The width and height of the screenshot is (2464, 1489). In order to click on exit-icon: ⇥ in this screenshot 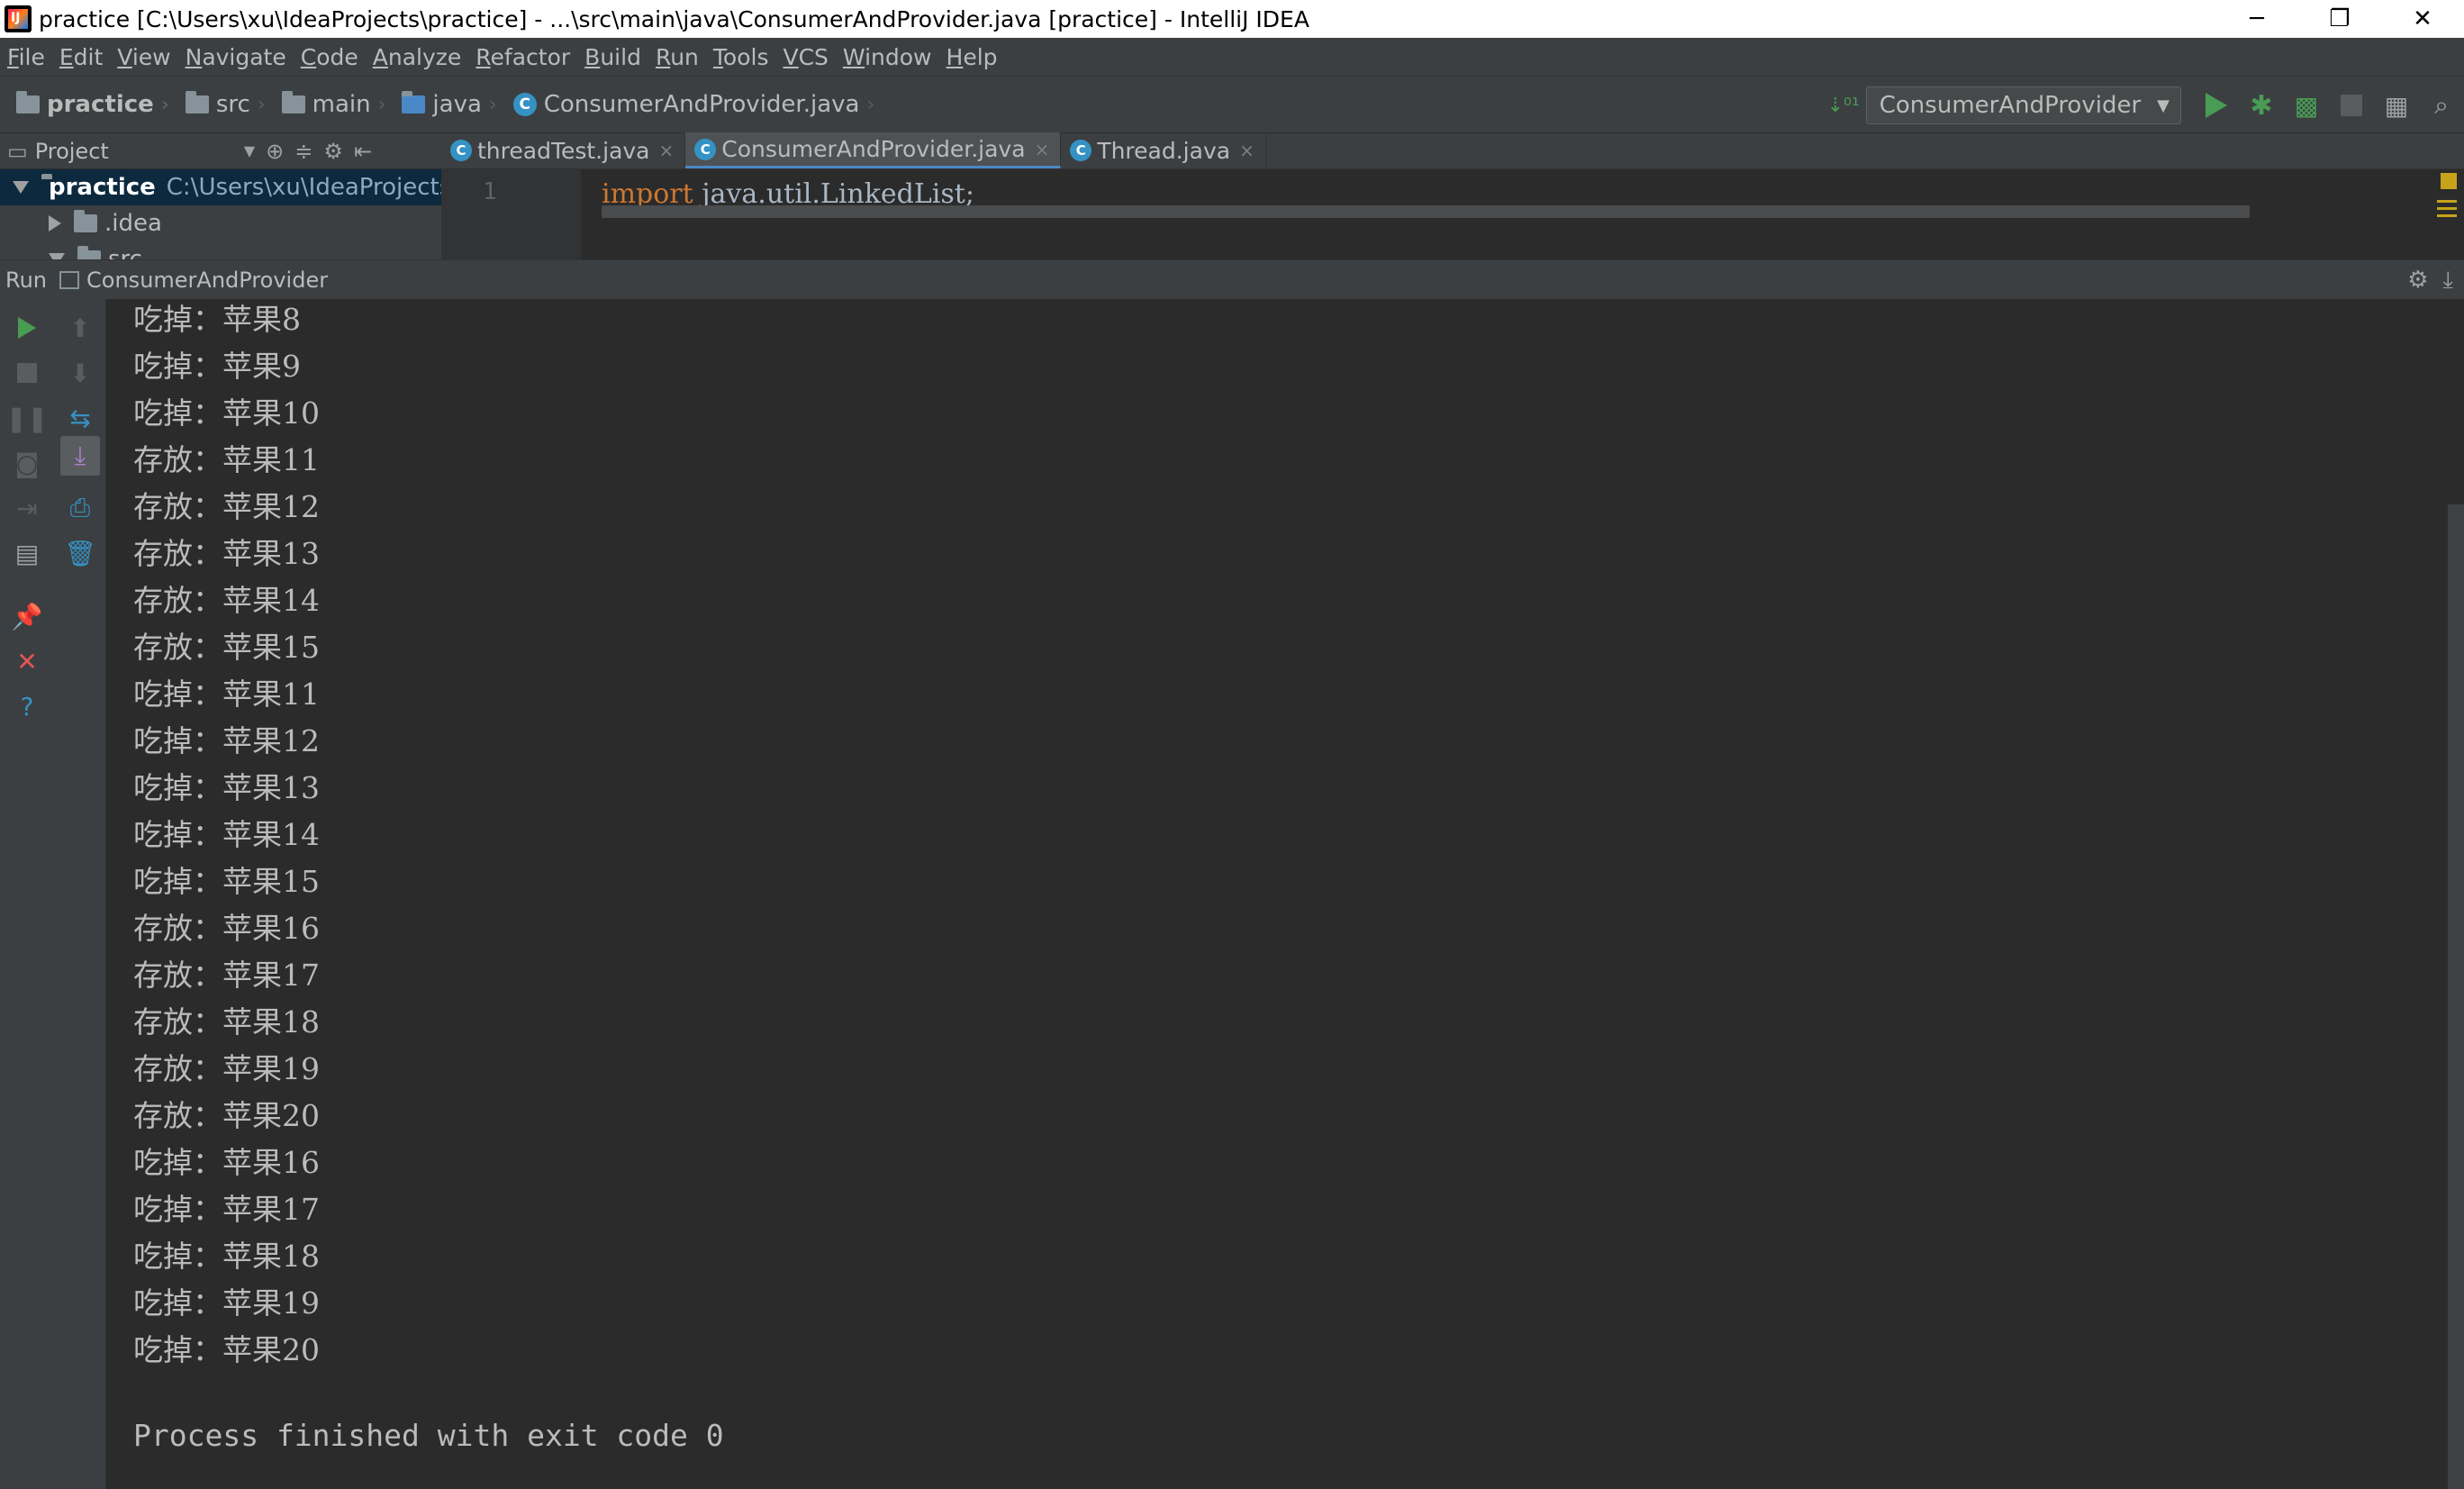, I will do `click(27, 508)`.